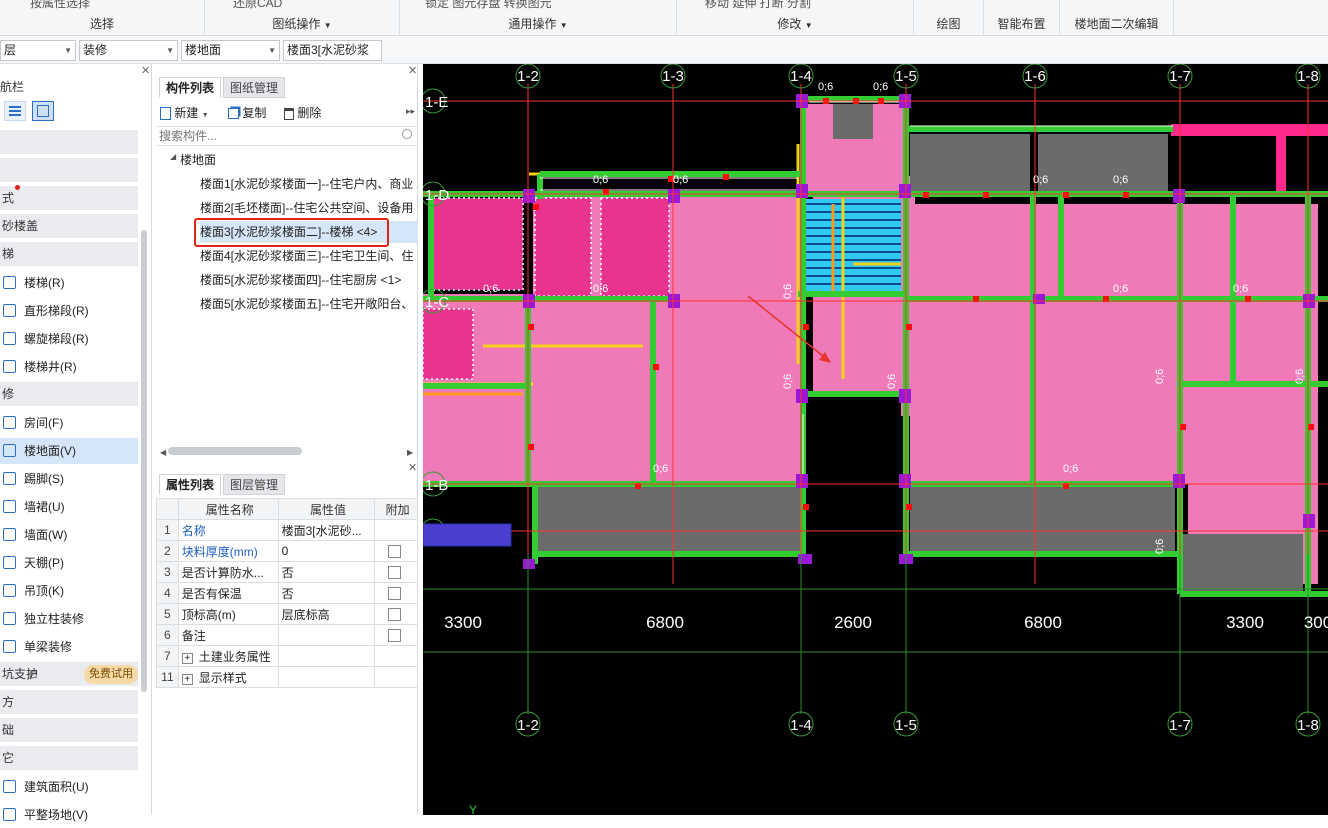 The height and width of the screenshot is (828, 1328). Describe the element at coordinates (949, 18) in the screenshot. I see `ribbon-group-draw: 绘图` at that location.